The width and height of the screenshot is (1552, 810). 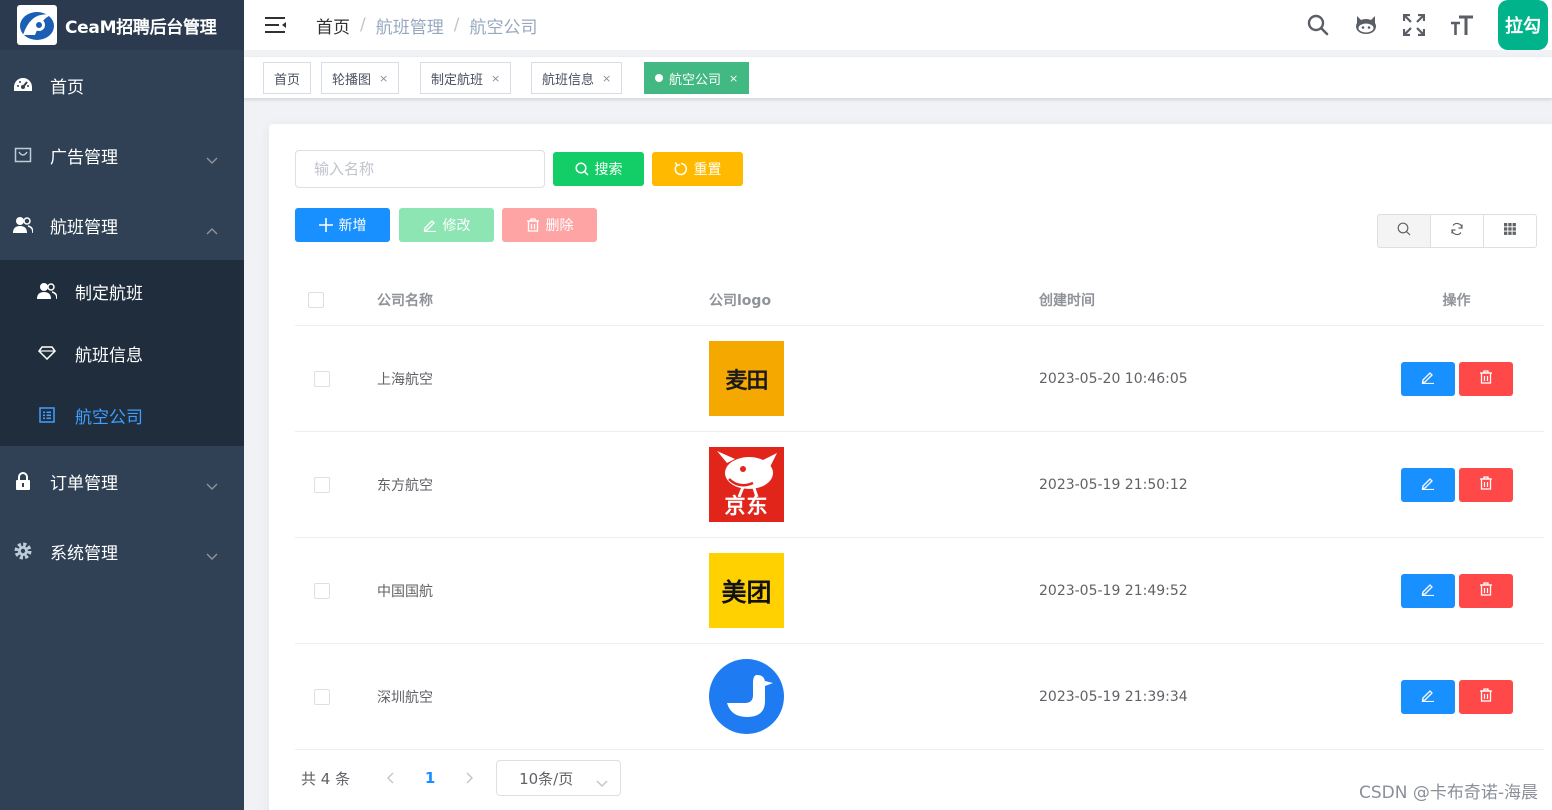 I want to click on lagou-button: 拉勾, so click(x=1523, y=25).